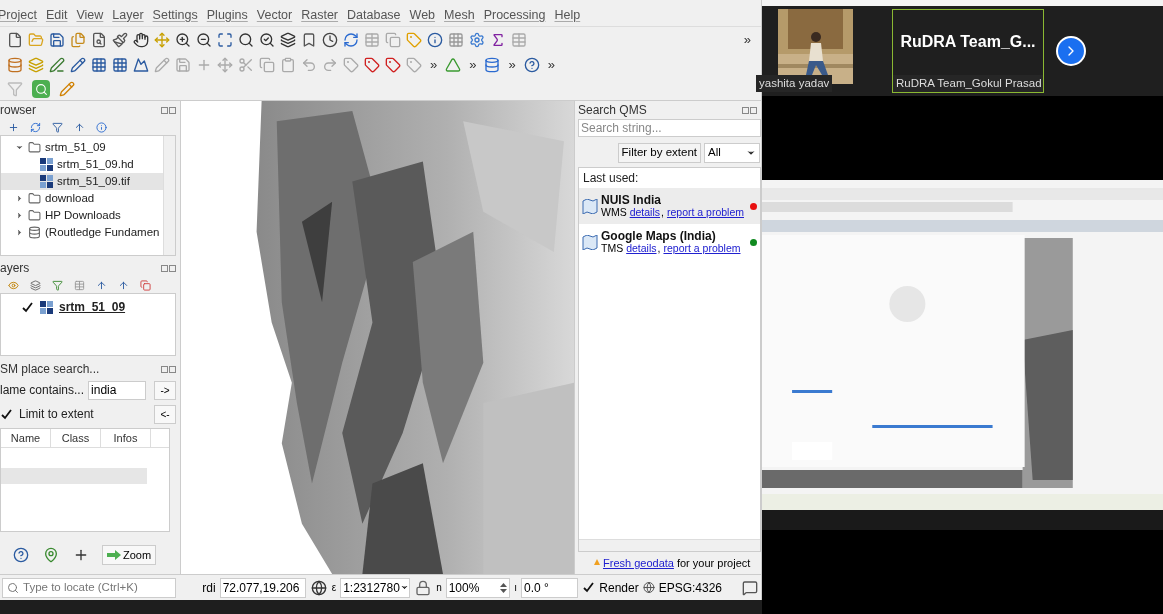 The width and height of the screenshot is (1163, 614). Describe the element at coordinates (351, 39) in the screenshot. I see `refresh-icon` at that location.